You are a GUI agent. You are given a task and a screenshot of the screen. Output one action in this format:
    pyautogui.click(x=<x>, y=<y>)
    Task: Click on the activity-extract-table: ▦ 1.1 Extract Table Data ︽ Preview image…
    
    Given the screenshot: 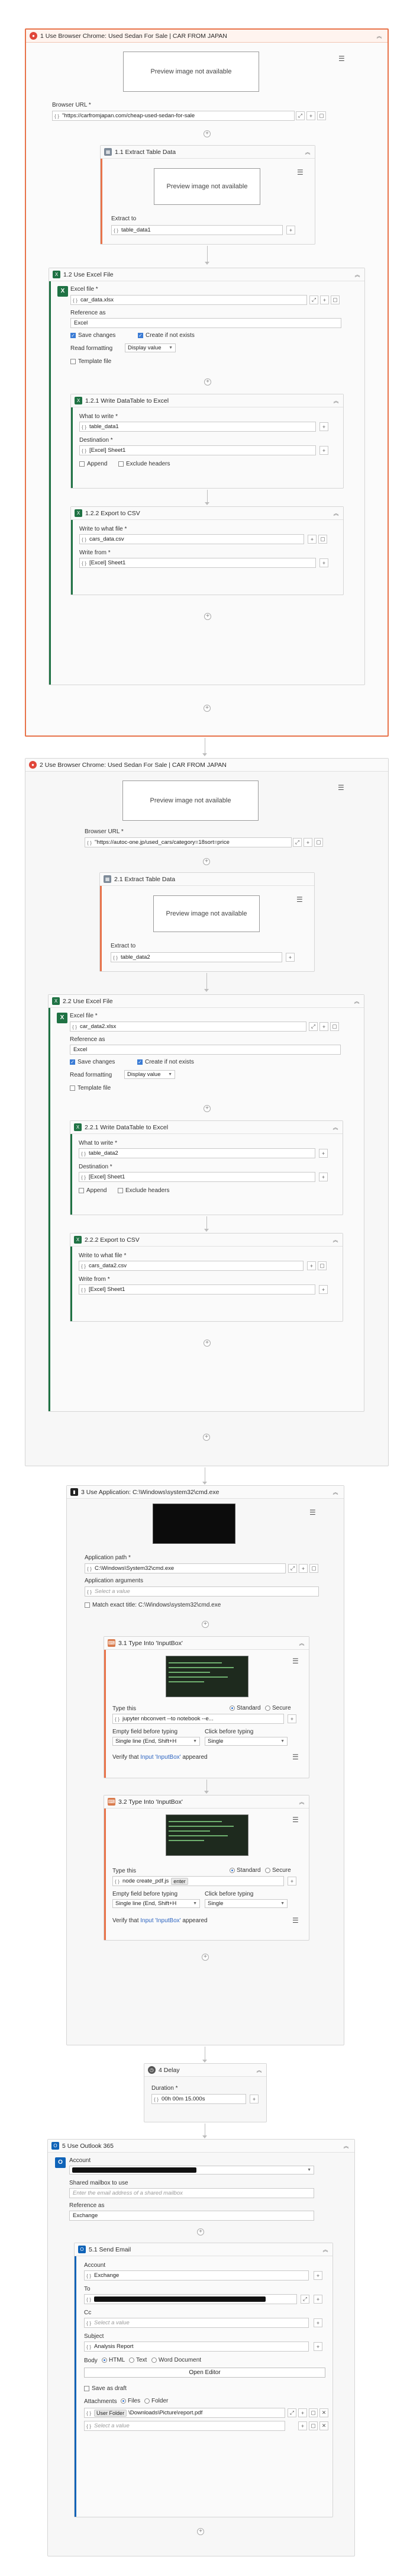 What is the action you would take?
    pyautogui.click(x=207, y=195)
    